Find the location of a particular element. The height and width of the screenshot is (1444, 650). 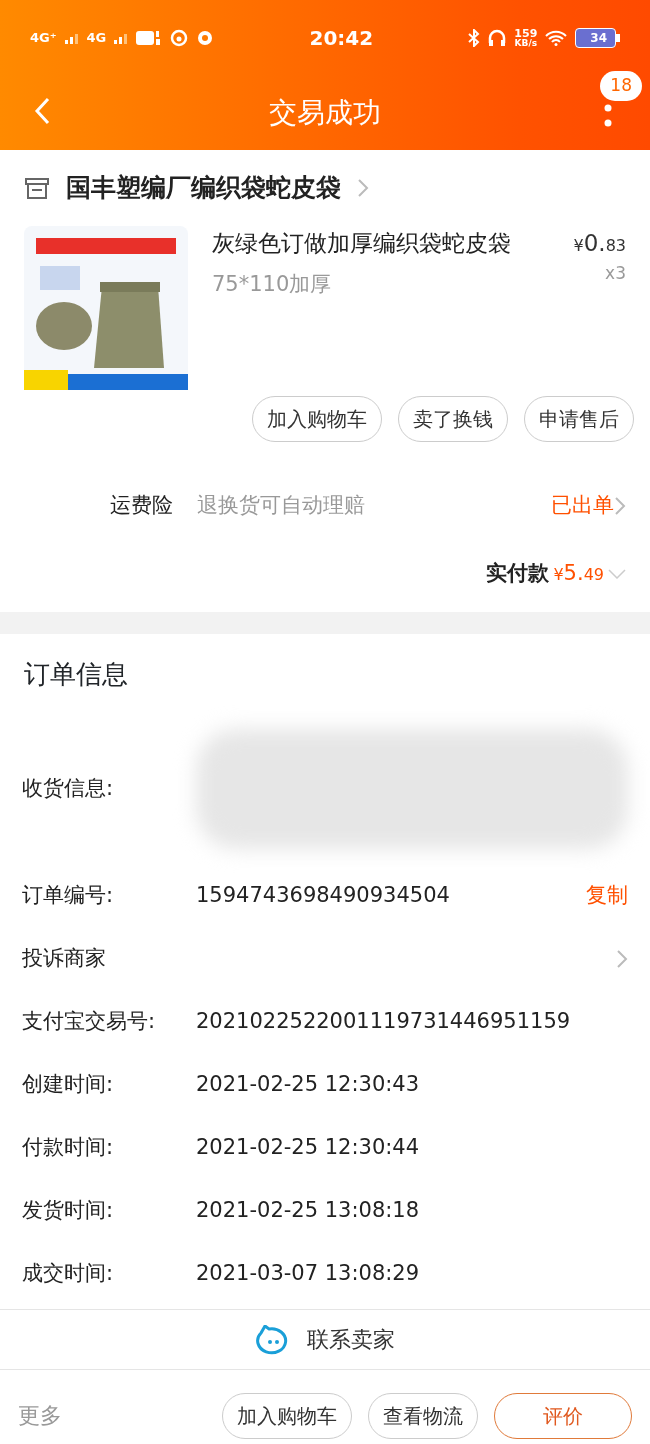

page-title: 交易成功 is located at coordinates (325, 112).